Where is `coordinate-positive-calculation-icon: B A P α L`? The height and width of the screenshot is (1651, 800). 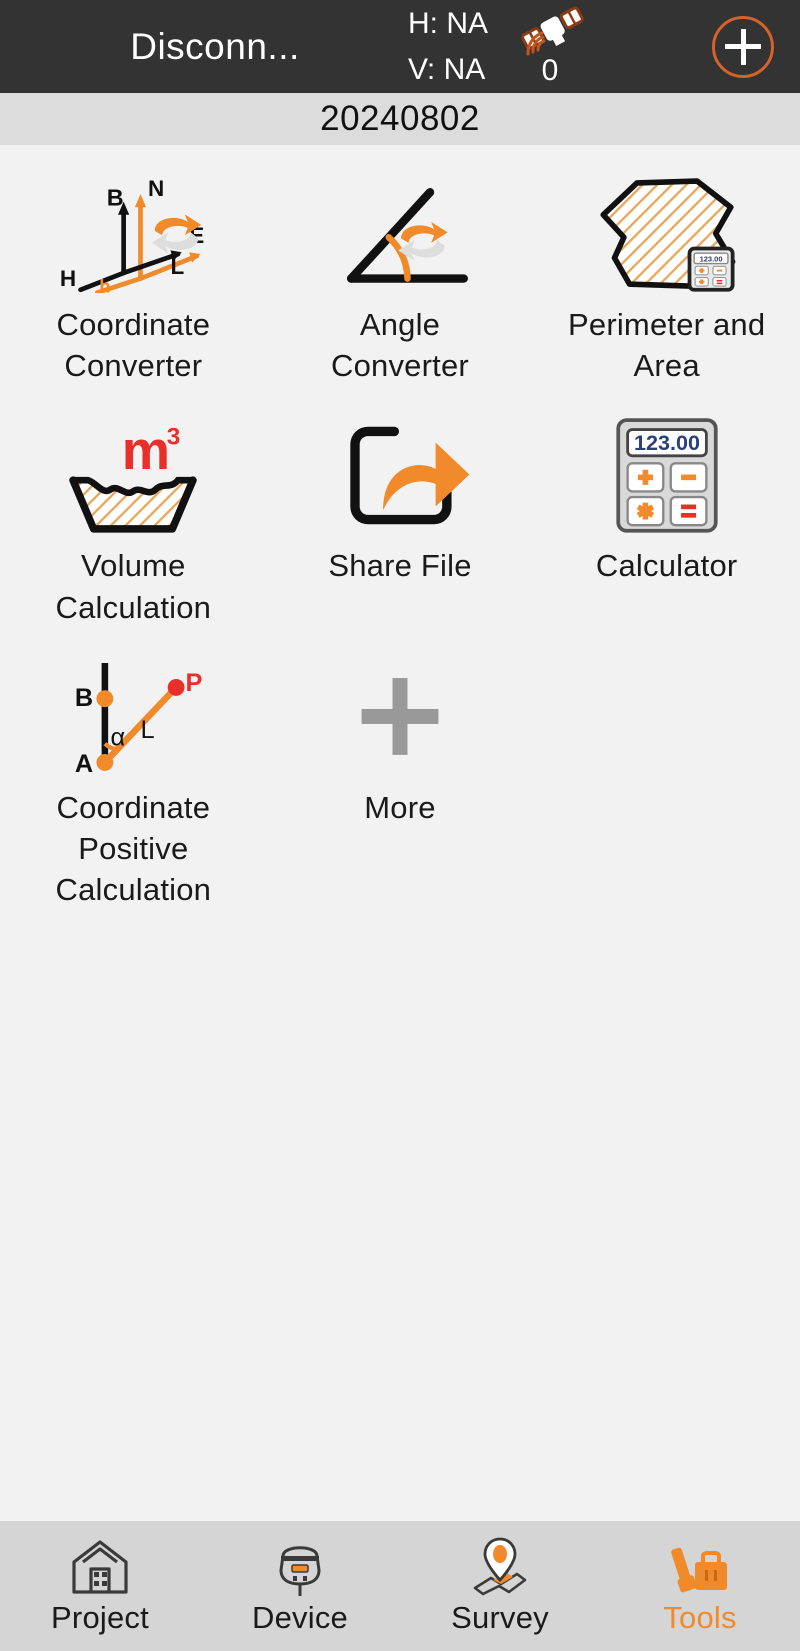
coordinate-positive-calculation-icon: B A P α L is located at coordinates (133, 716).